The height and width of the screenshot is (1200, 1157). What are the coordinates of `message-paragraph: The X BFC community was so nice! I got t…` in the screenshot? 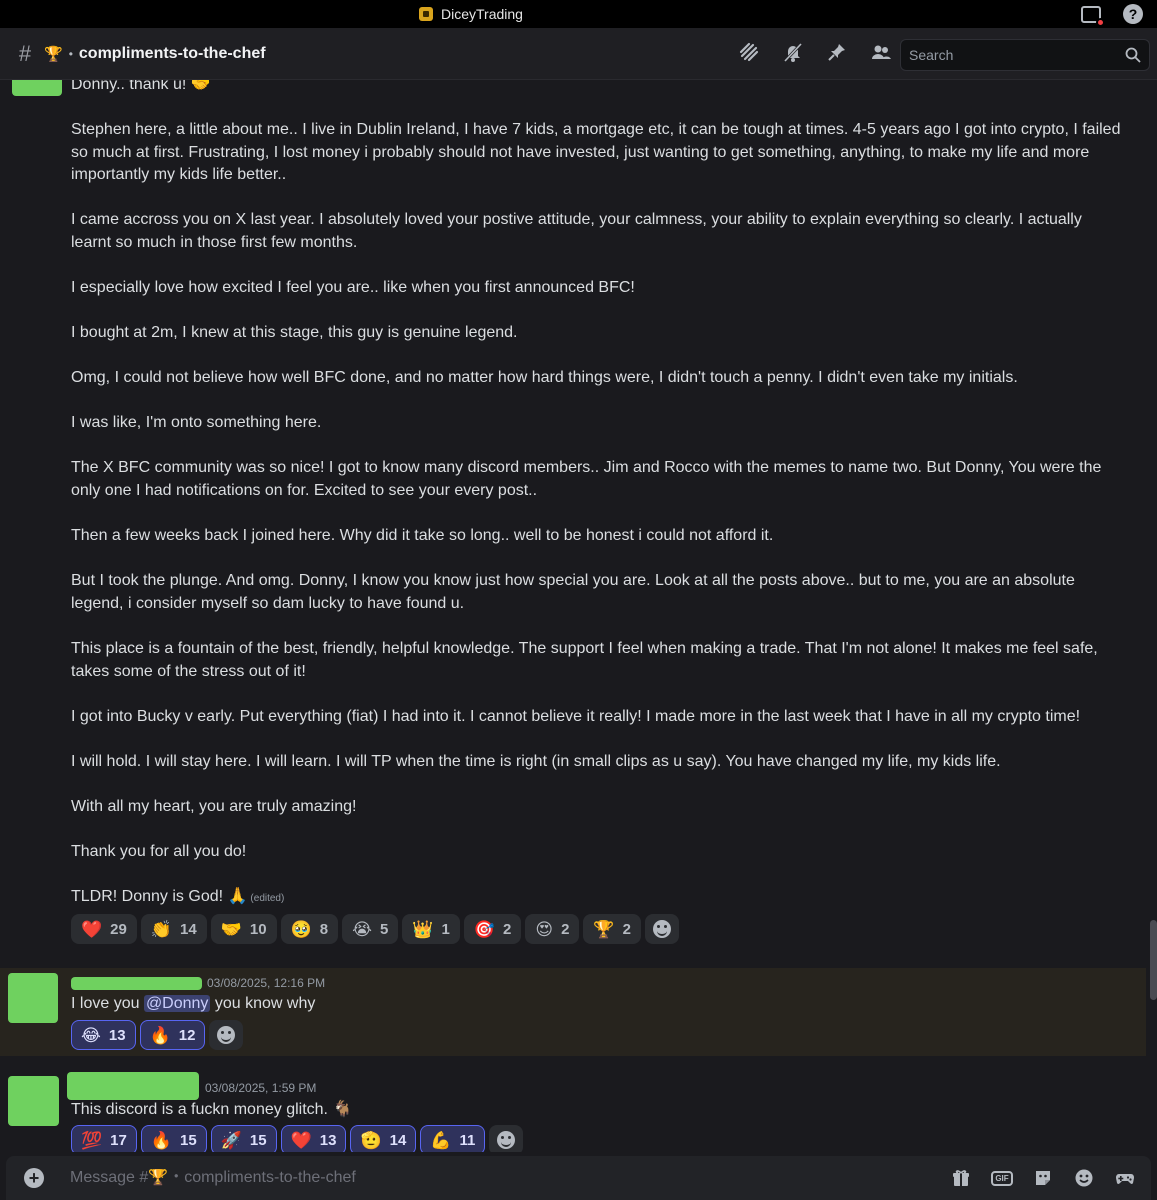 It's located at (586, 479).